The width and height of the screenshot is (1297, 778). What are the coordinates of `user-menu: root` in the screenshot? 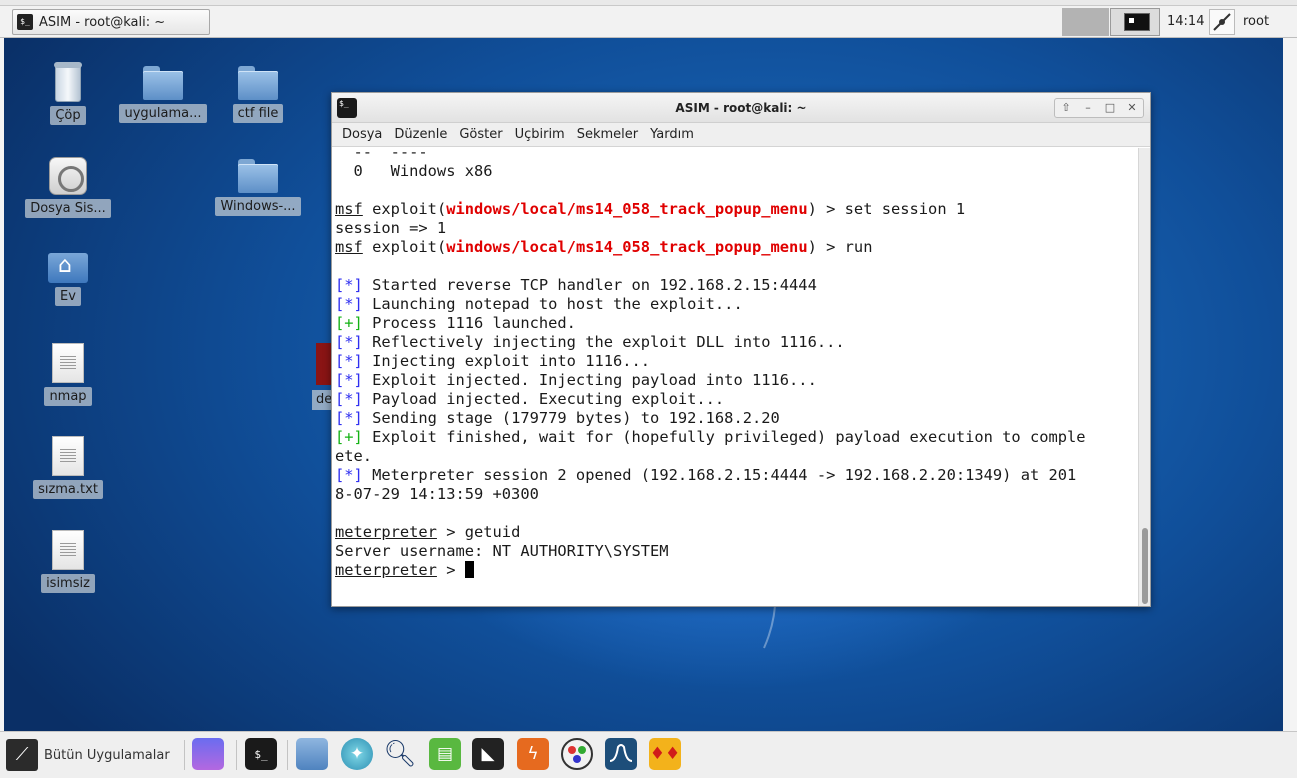 It's located at (1256, 21).